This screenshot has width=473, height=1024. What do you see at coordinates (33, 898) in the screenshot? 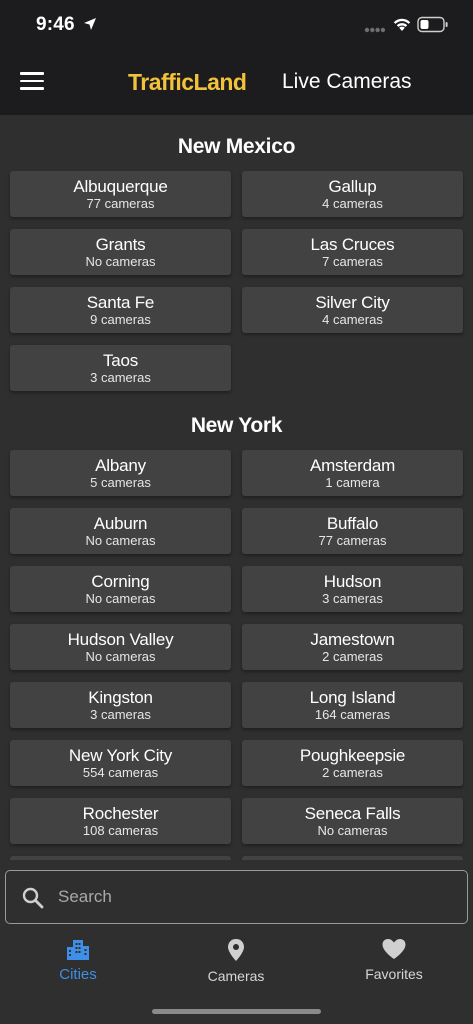
I see `search-icon` at bounding box center [33, 898].